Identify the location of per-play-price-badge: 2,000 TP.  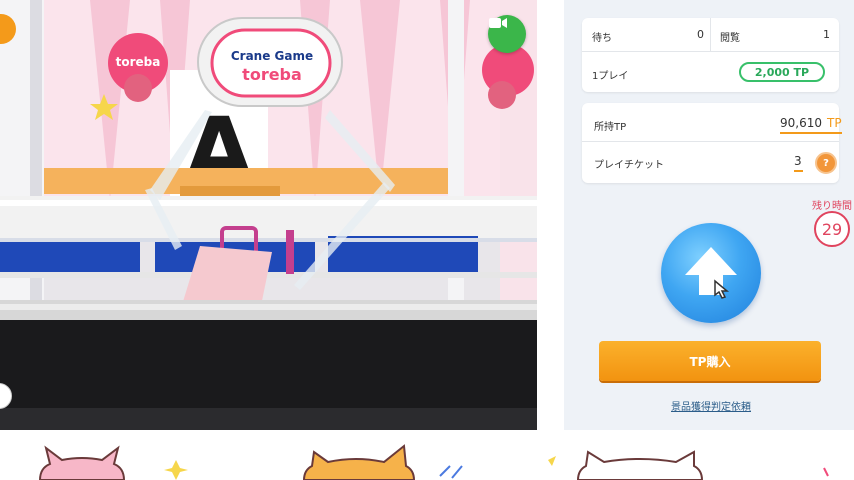
(782, 72).